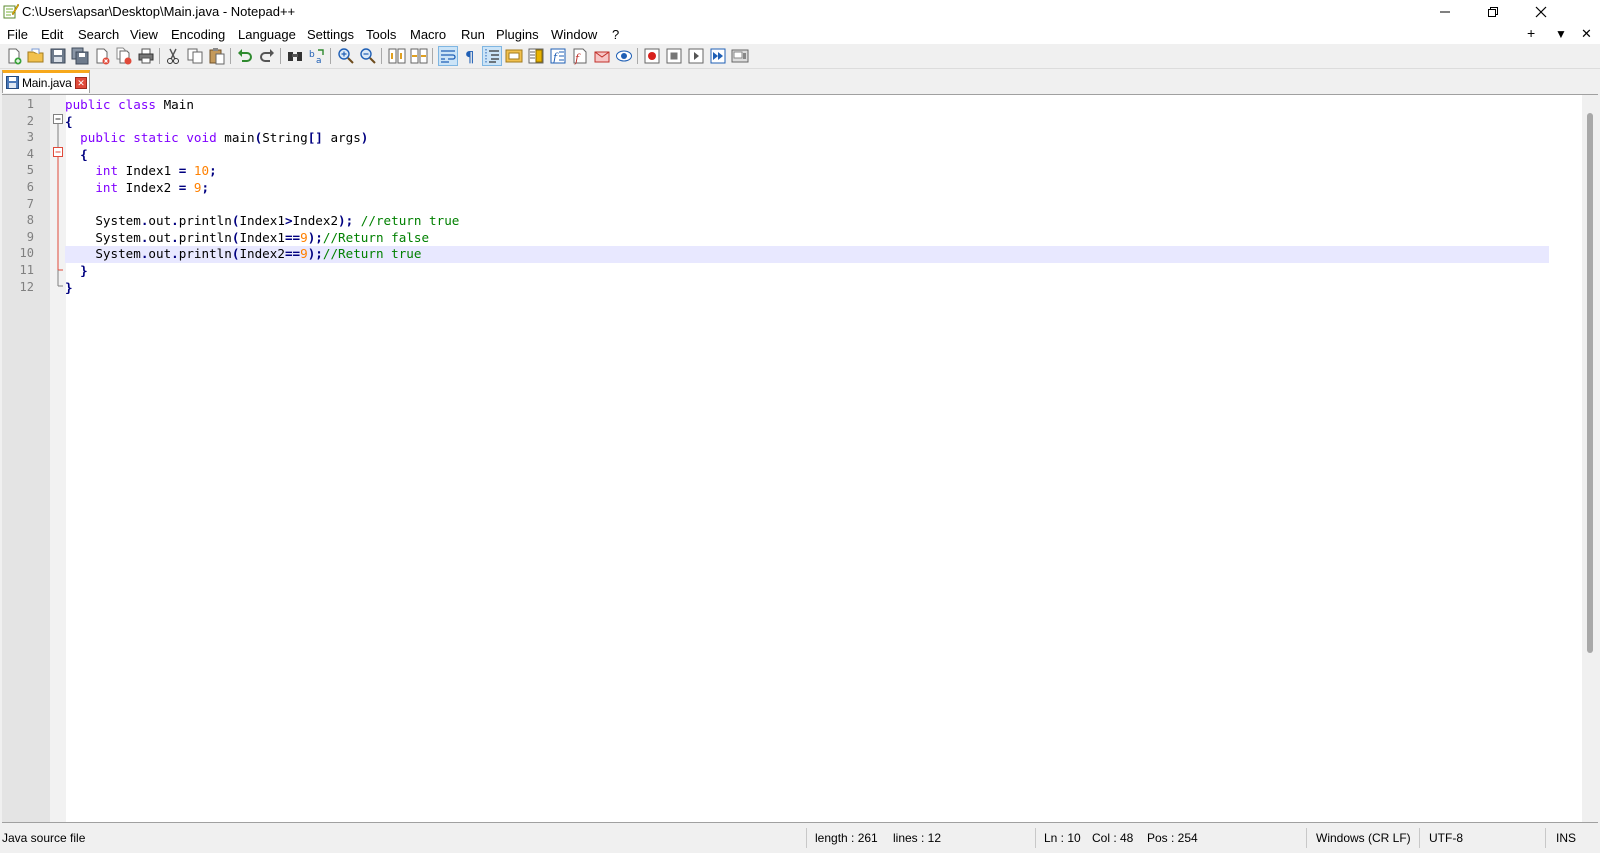 This screenshot has height=853, width=1600. What do you see at coordinates (129, 105) in the screenshot?
I see `code-line: public class Main` at bounding box center [129, 105].